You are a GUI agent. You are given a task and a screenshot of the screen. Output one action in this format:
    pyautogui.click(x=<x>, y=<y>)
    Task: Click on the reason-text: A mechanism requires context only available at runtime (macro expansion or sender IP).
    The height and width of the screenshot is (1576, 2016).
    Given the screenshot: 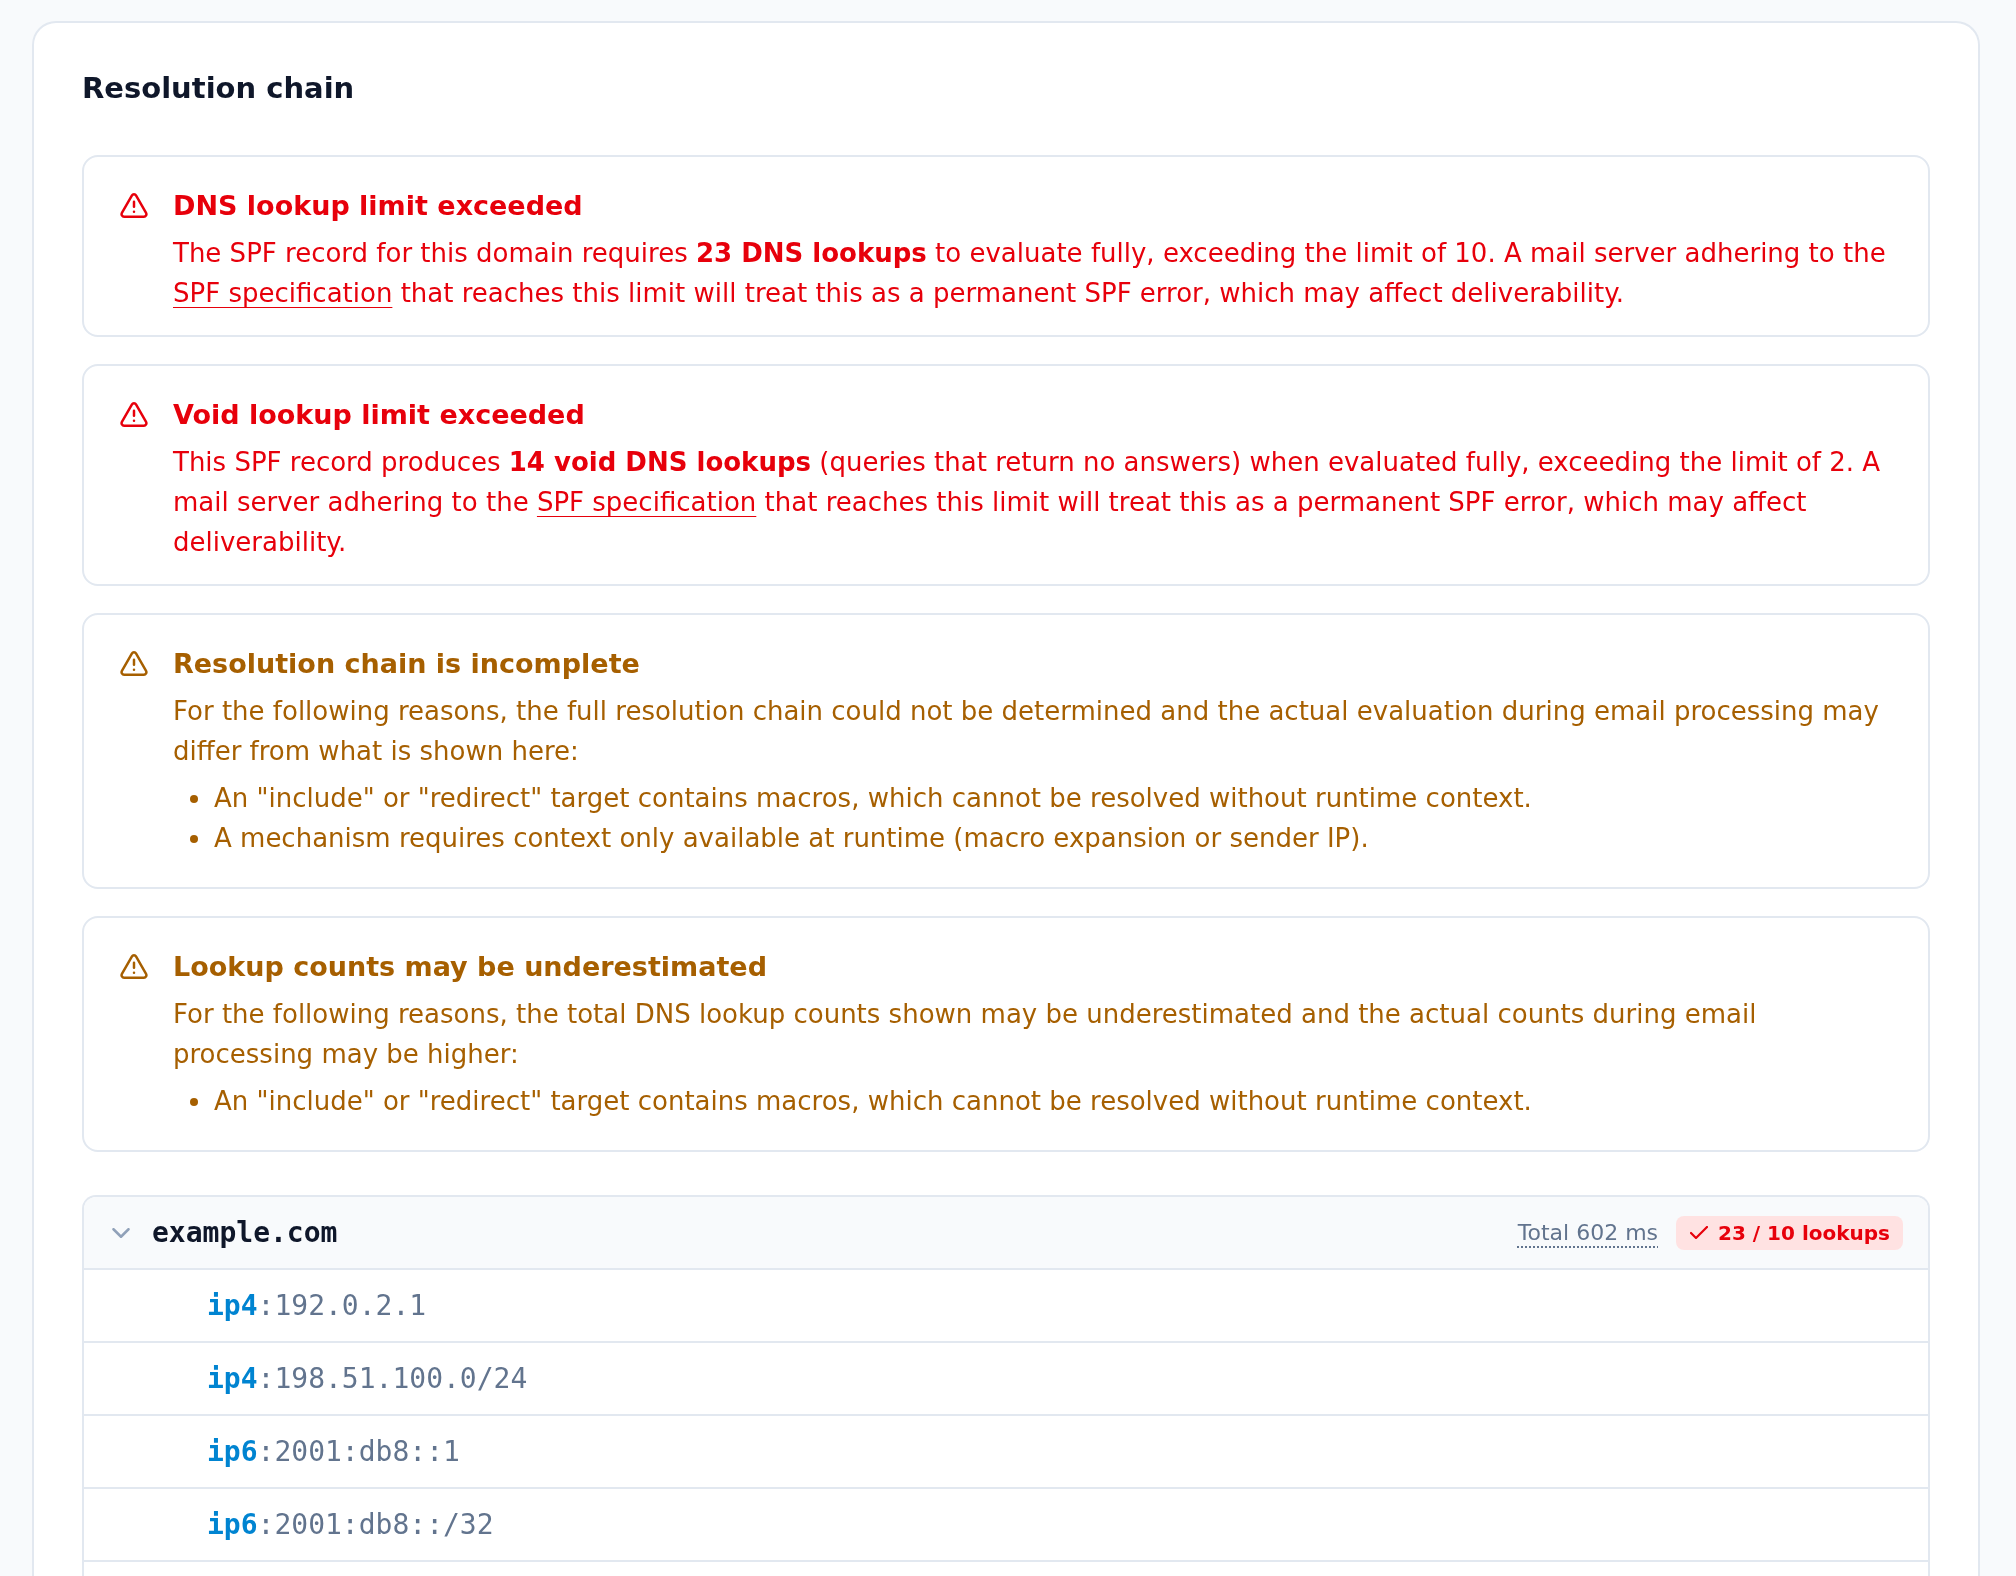 What is the action you would take?
    pyautogui.click(x=791, y=838)
    